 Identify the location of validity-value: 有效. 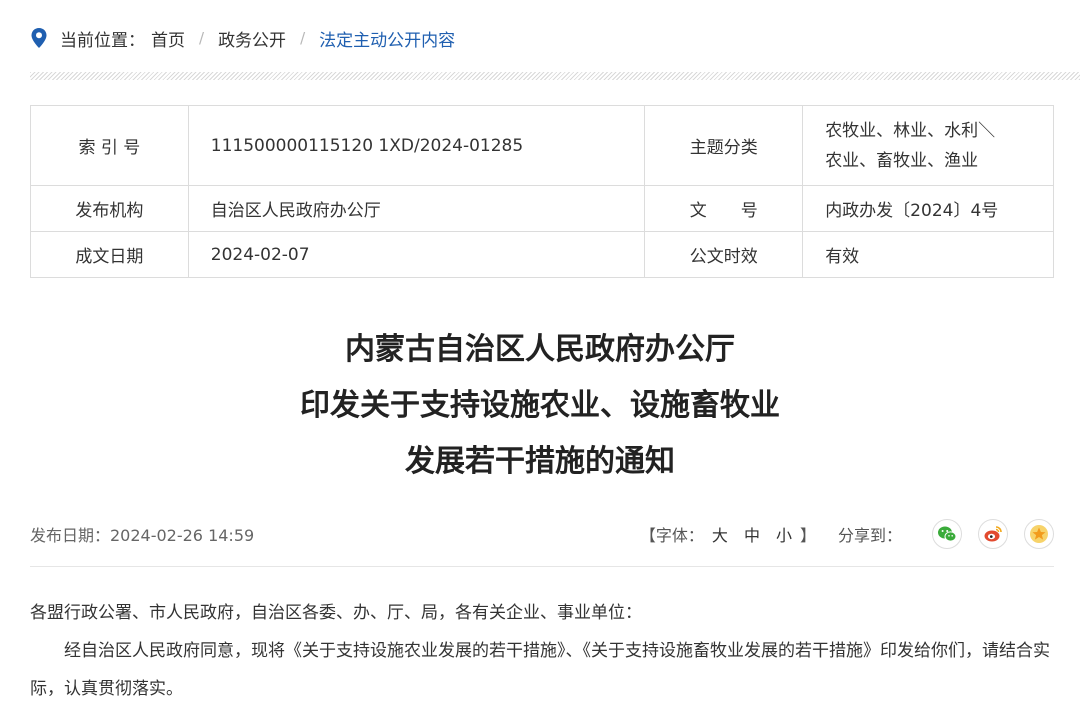
(928, 254).